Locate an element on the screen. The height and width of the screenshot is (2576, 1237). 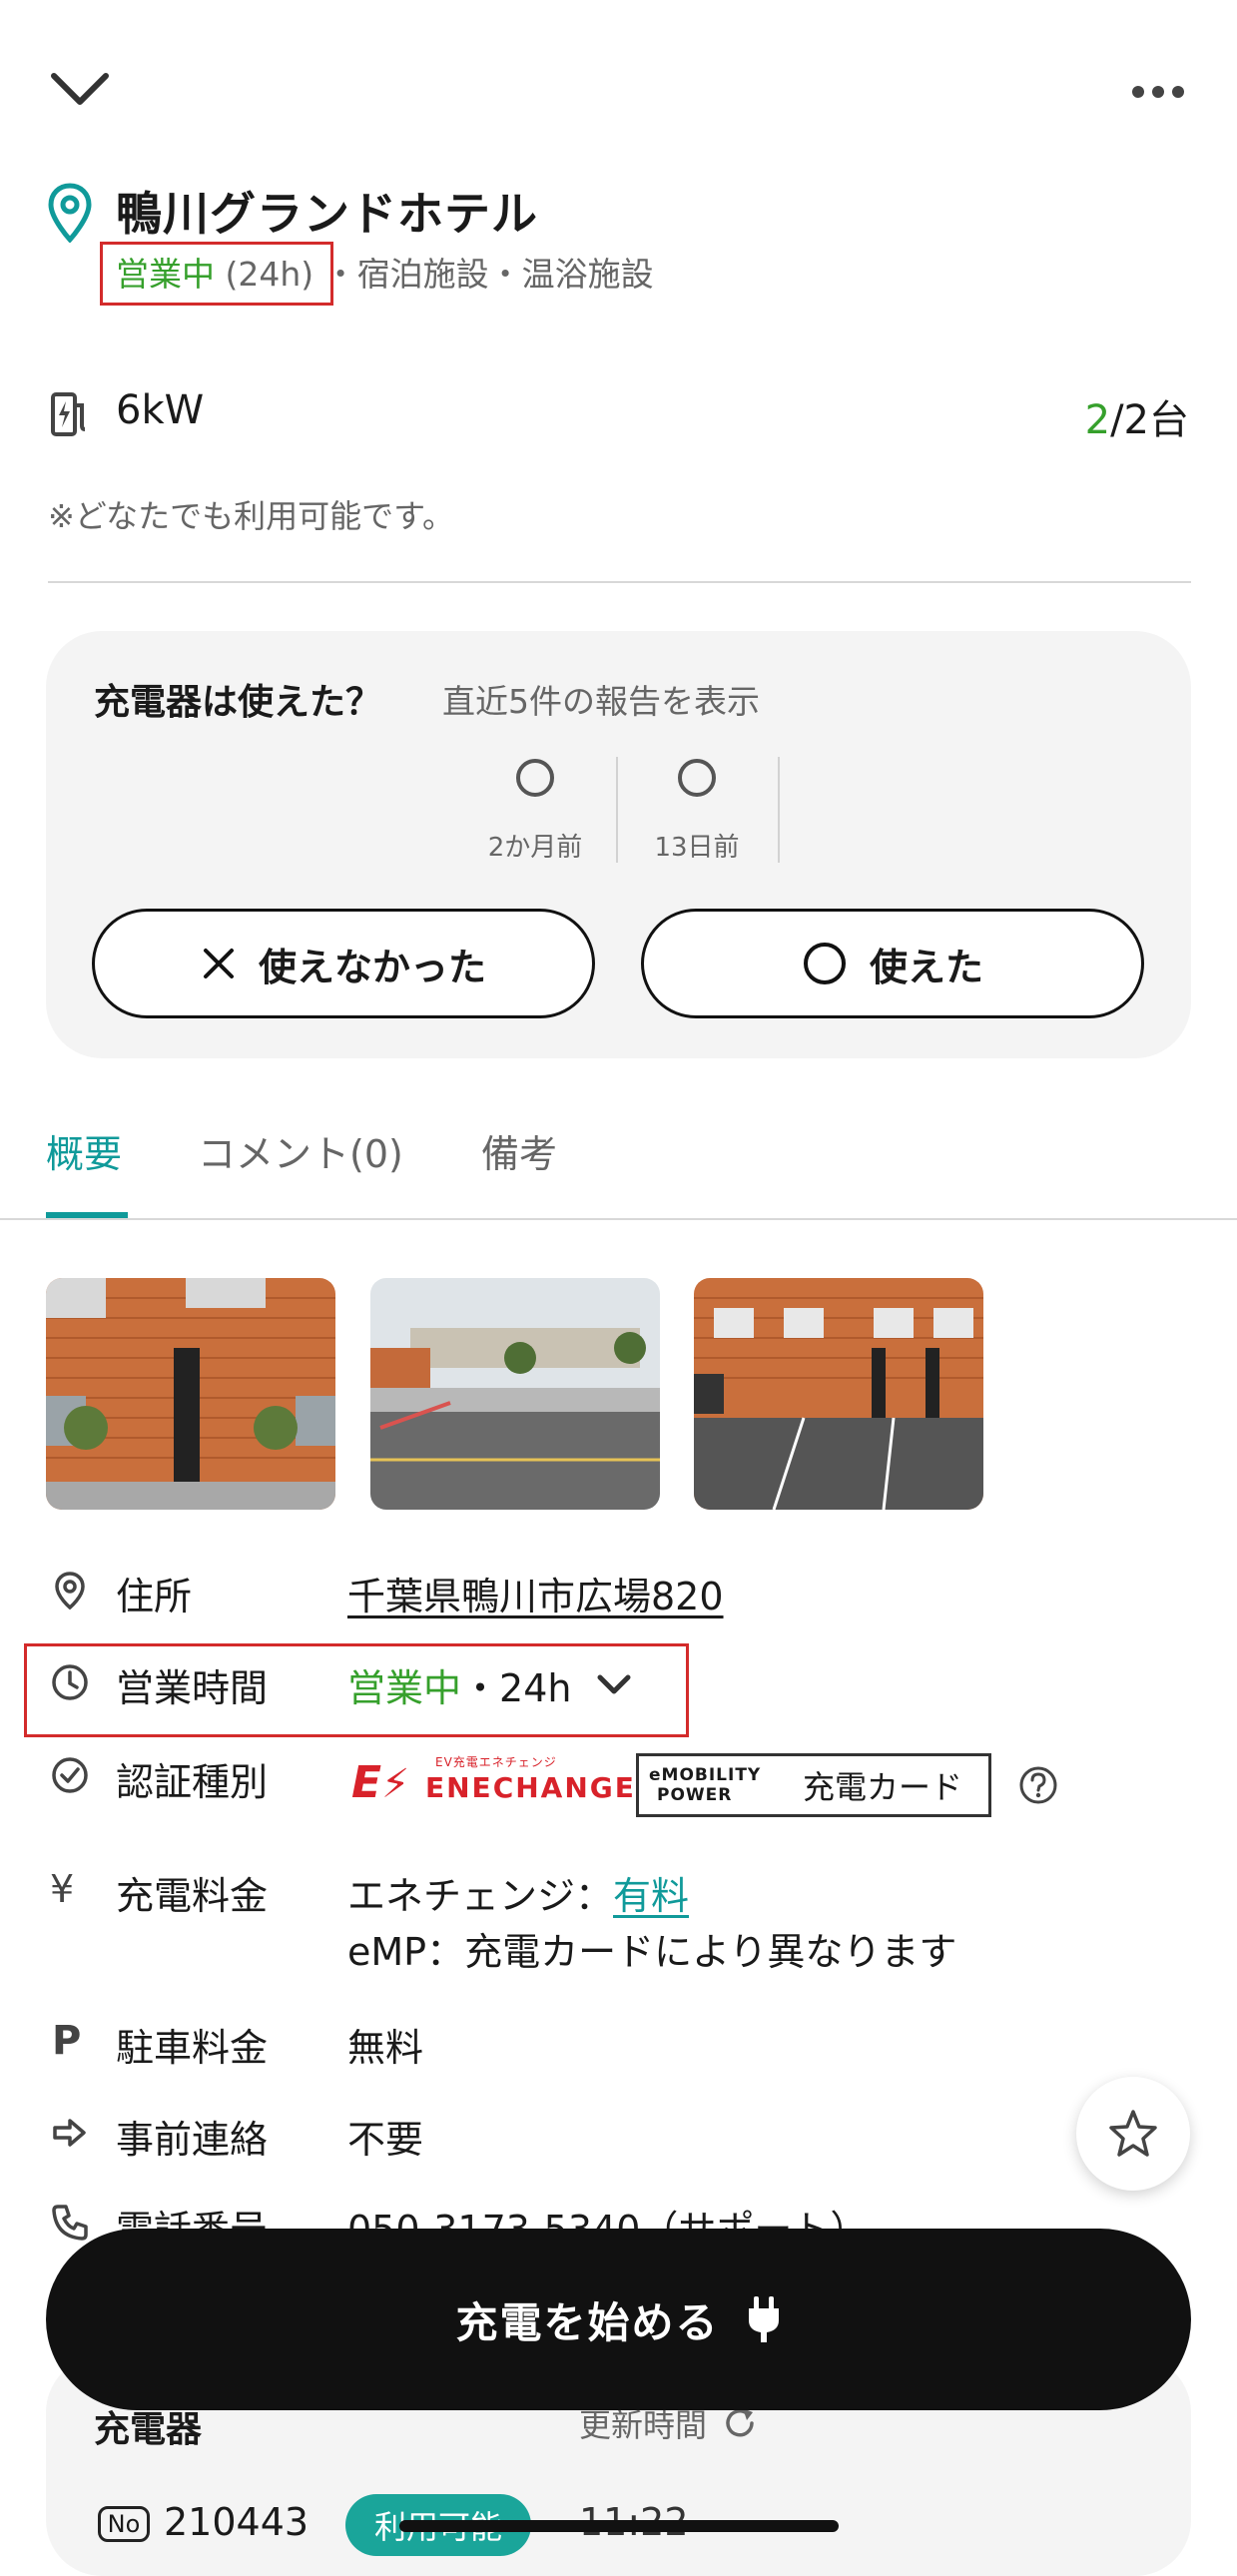
hours-value: ・24h is located at coordinates (516, 1688).